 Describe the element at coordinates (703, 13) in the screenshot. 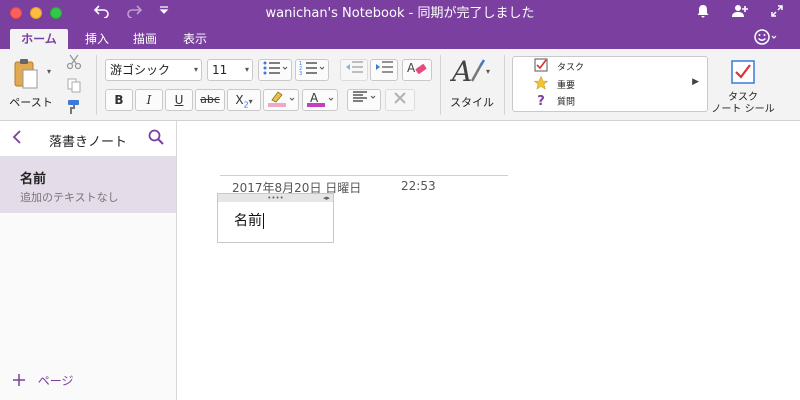

I see `notifications-icon` at that location.